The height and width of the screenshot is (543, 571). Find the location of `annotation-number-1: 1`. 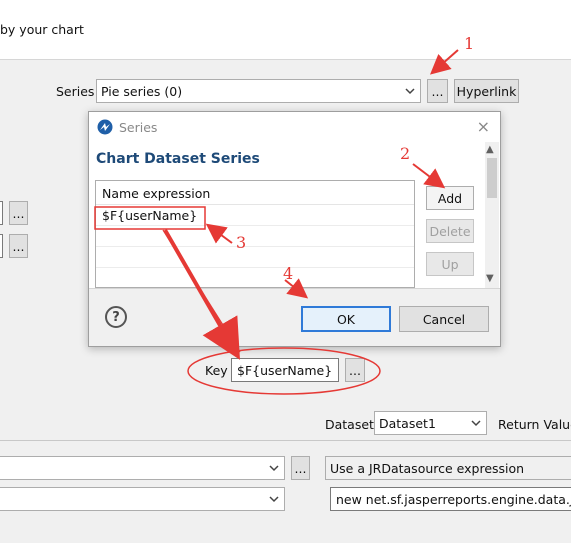

annotation-number-1: 1 is located at coordinates (469, 43).